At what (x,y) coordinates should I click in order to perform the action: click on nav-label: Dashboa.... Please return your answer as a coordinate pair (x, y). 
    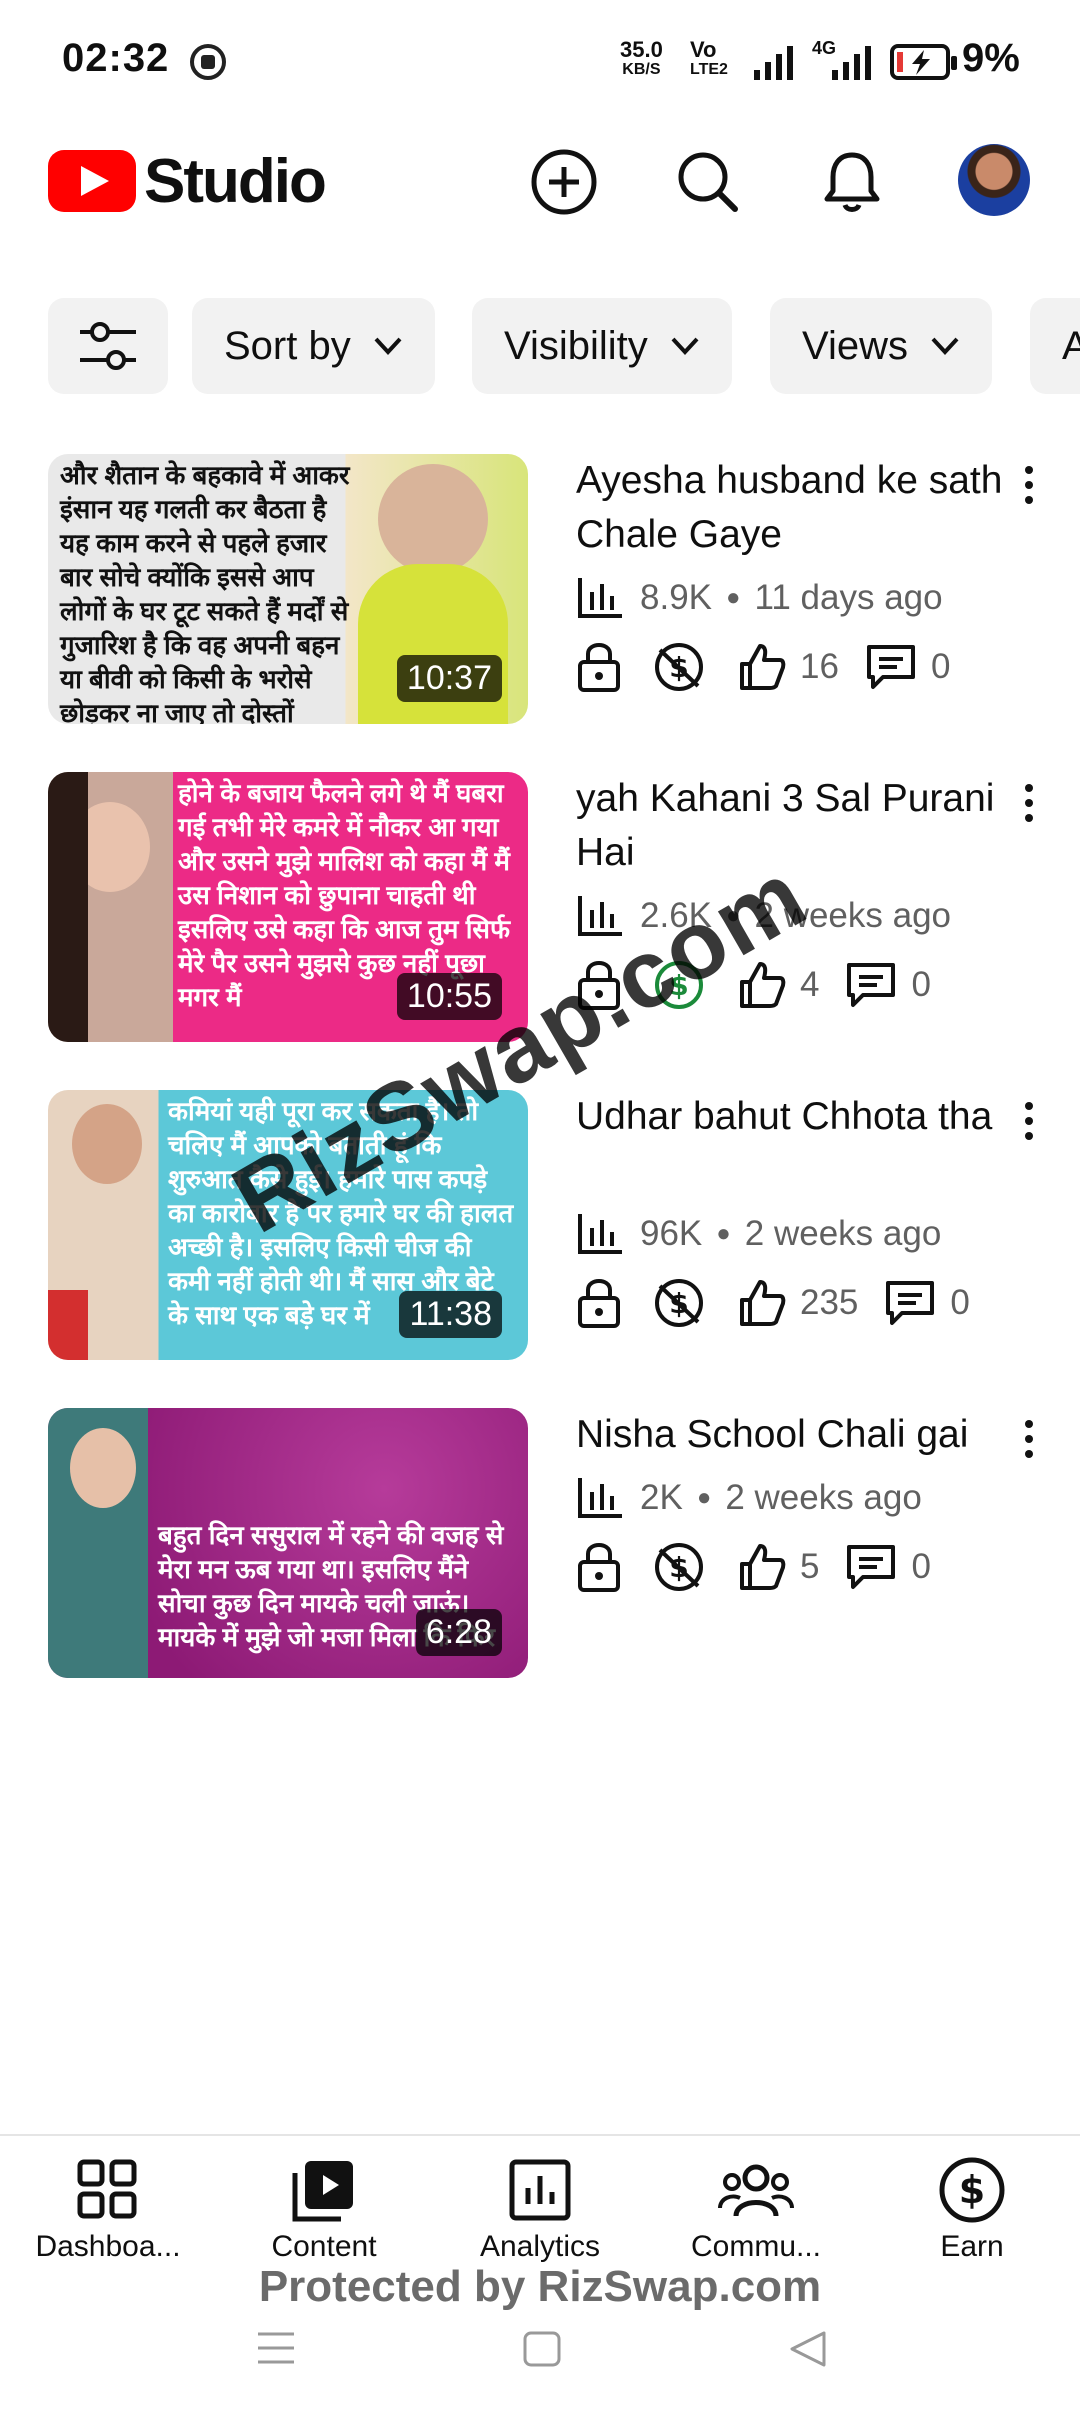
    Looking at the image, I should click on (108, 2246).